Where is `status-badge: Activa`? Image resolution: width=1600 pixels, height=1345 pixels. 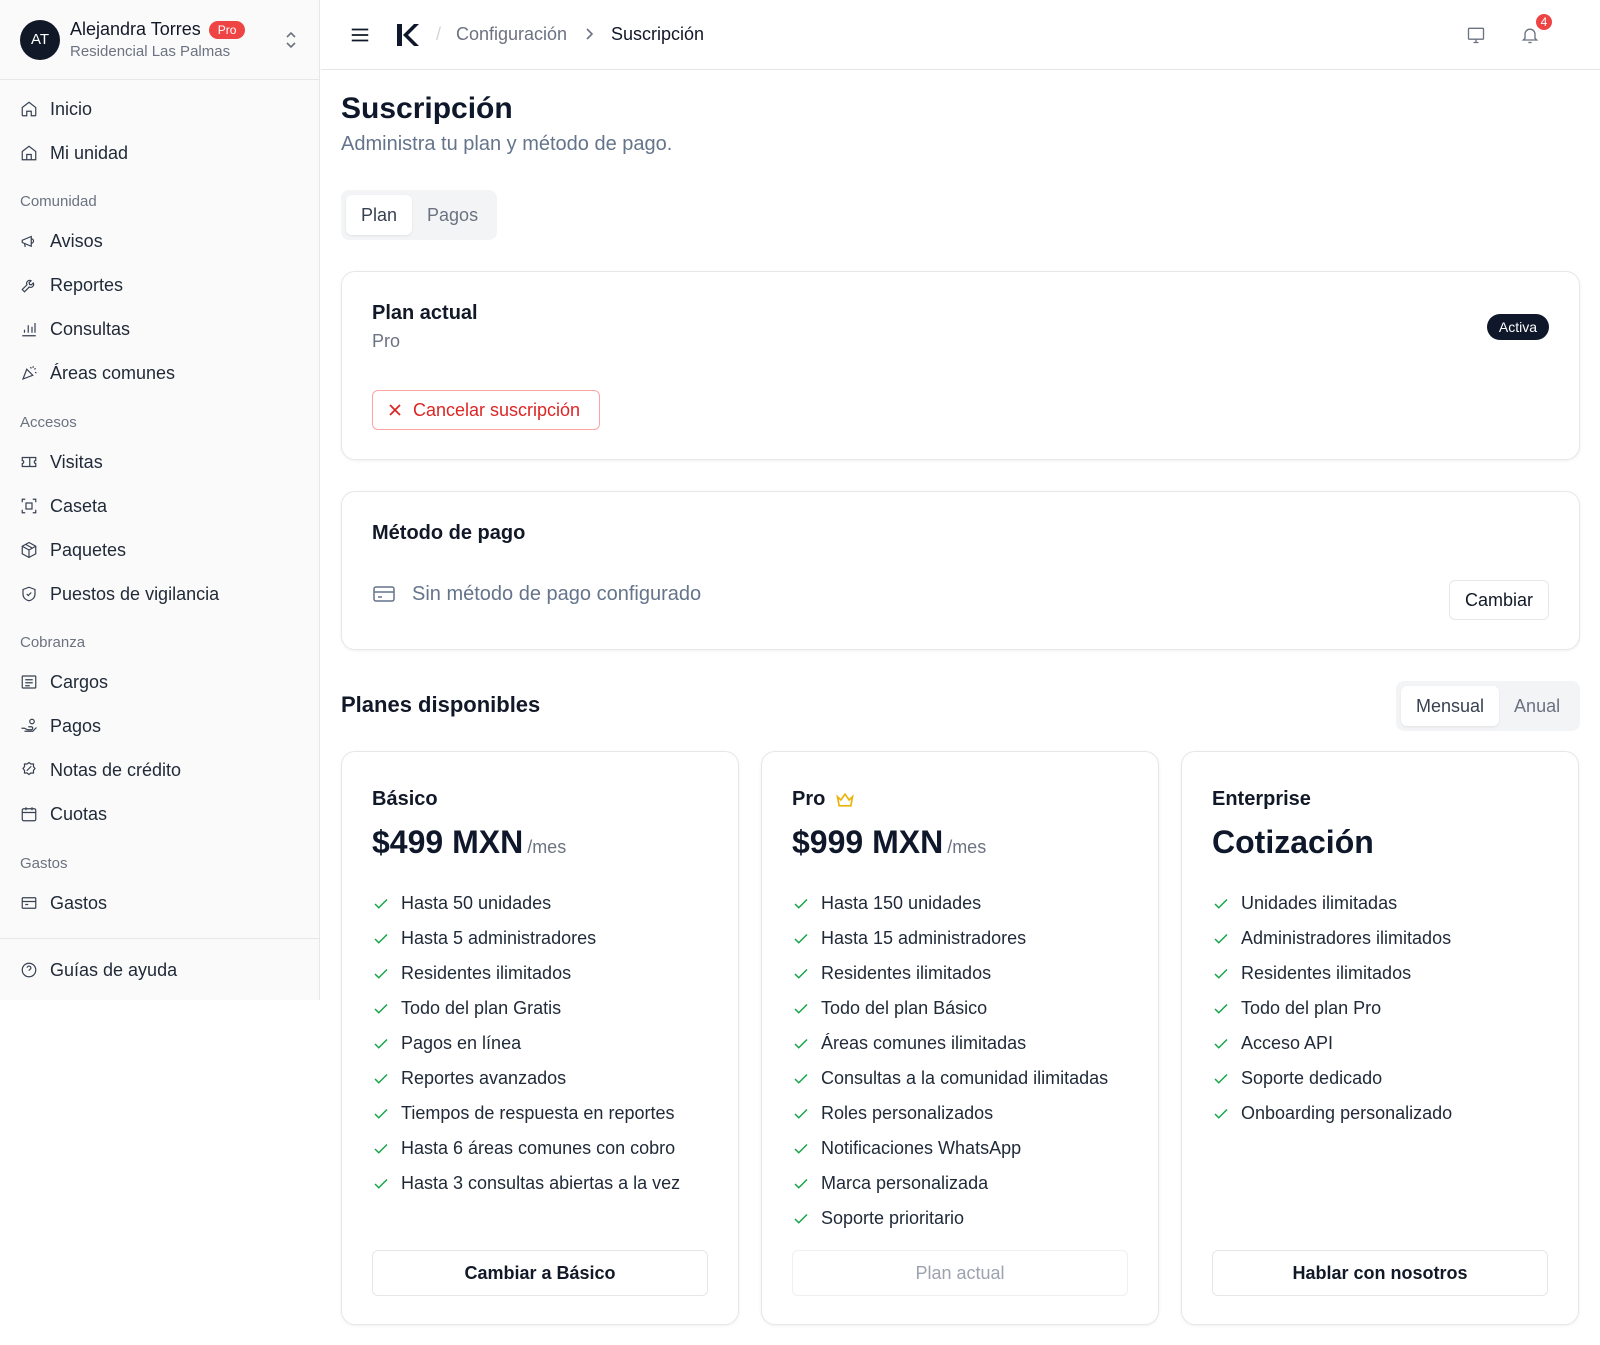
status-badge: Activa is located at coordinates (1517, 327).